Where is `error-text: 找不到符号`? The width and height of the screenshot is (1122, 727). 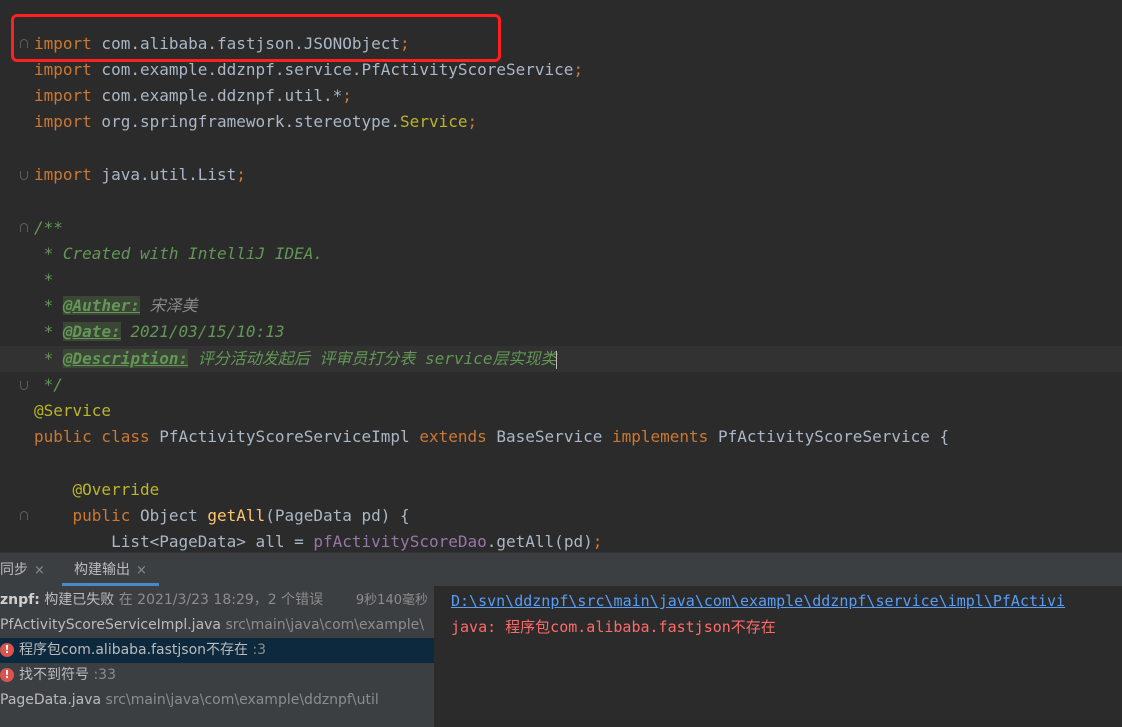 error-text: 找不到符号 is located at coordinates (54, 675).